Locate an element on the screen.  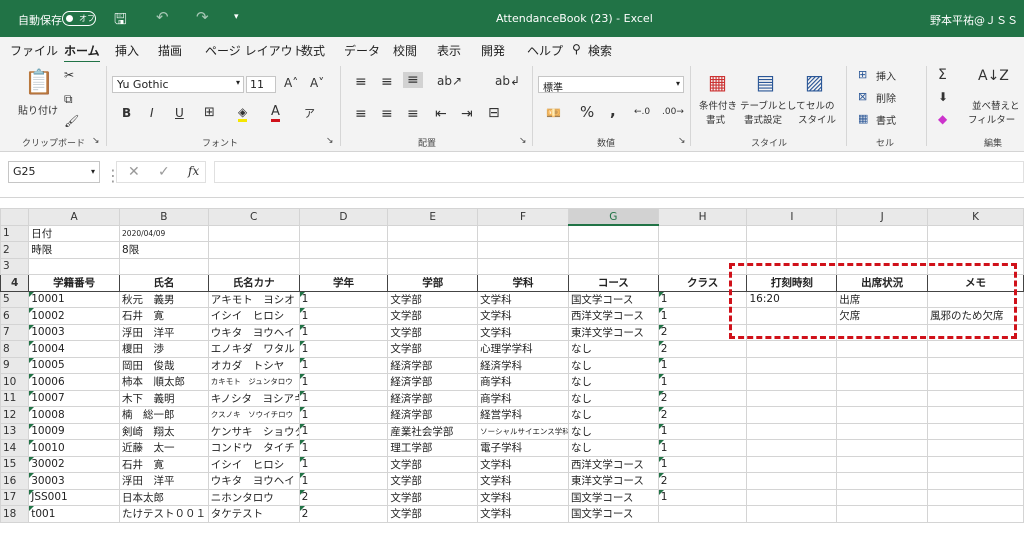
cell: 氏名 is located at coordinates (164, 283).